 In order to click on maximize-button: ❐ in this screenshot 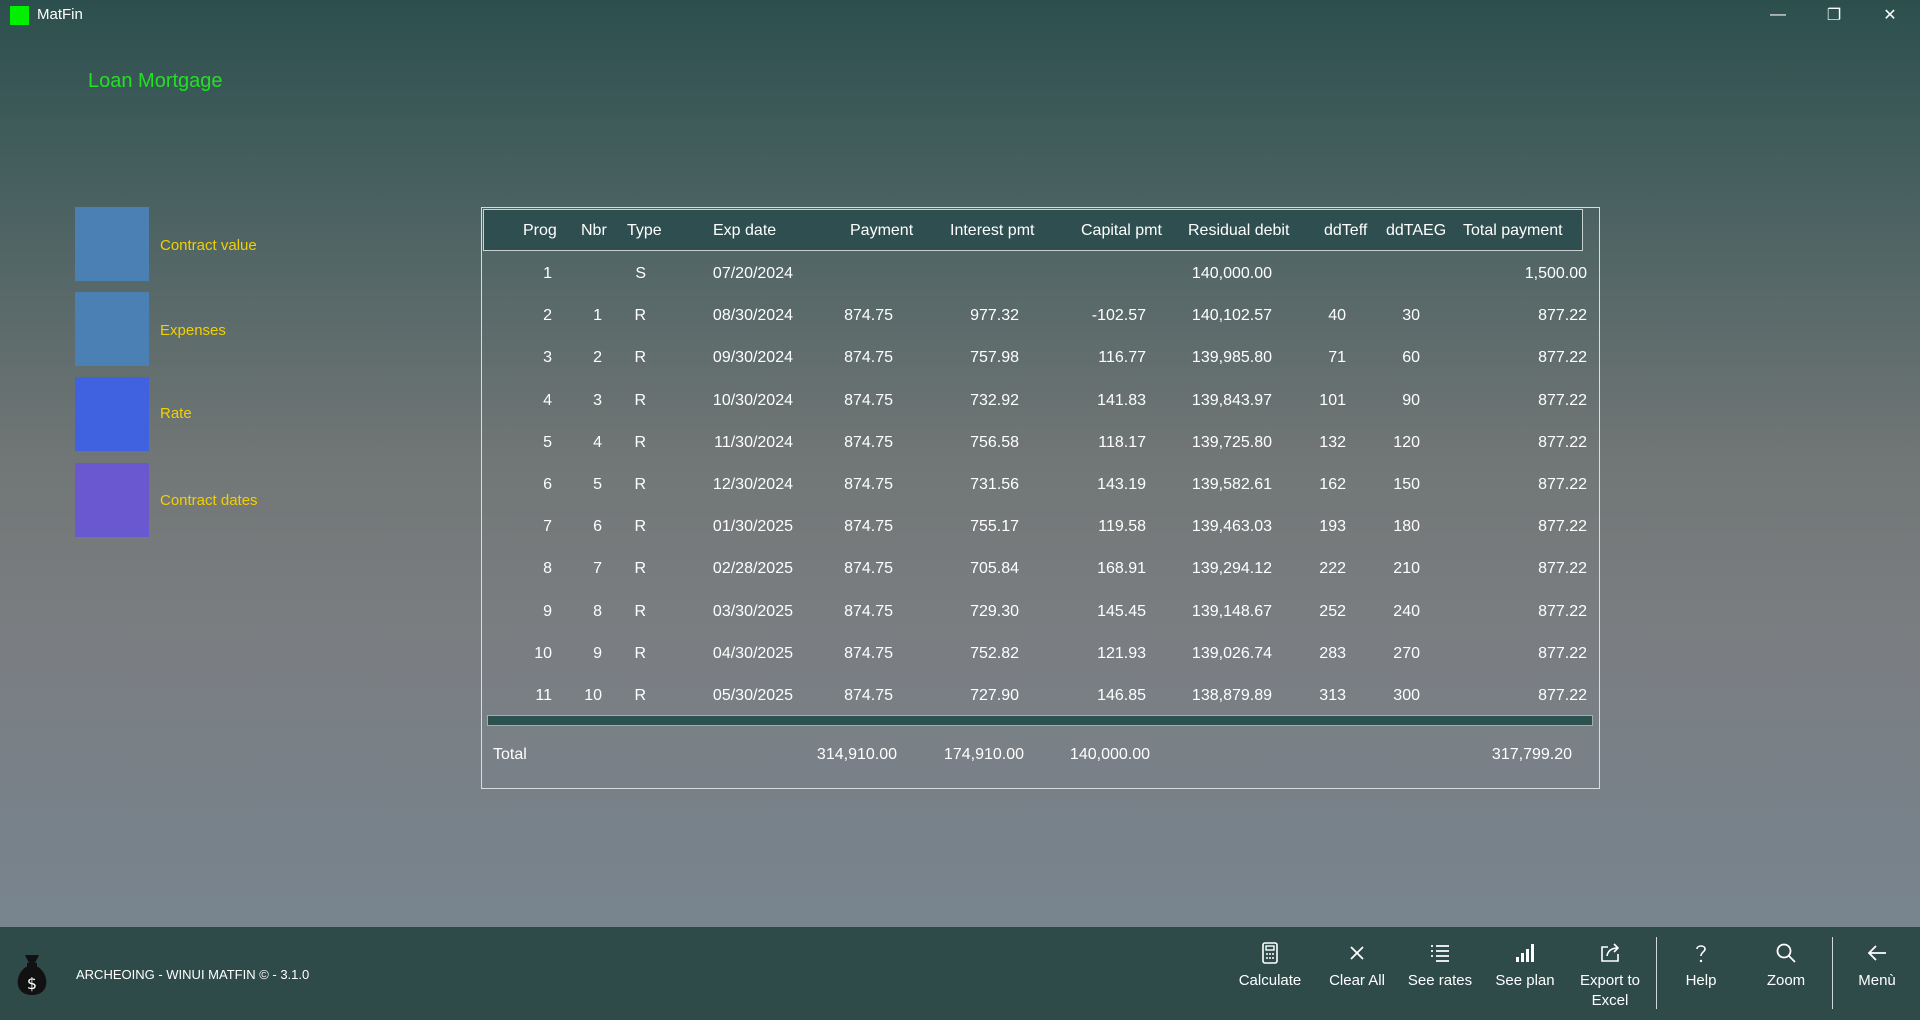, I will do `click(1834, 15)`.